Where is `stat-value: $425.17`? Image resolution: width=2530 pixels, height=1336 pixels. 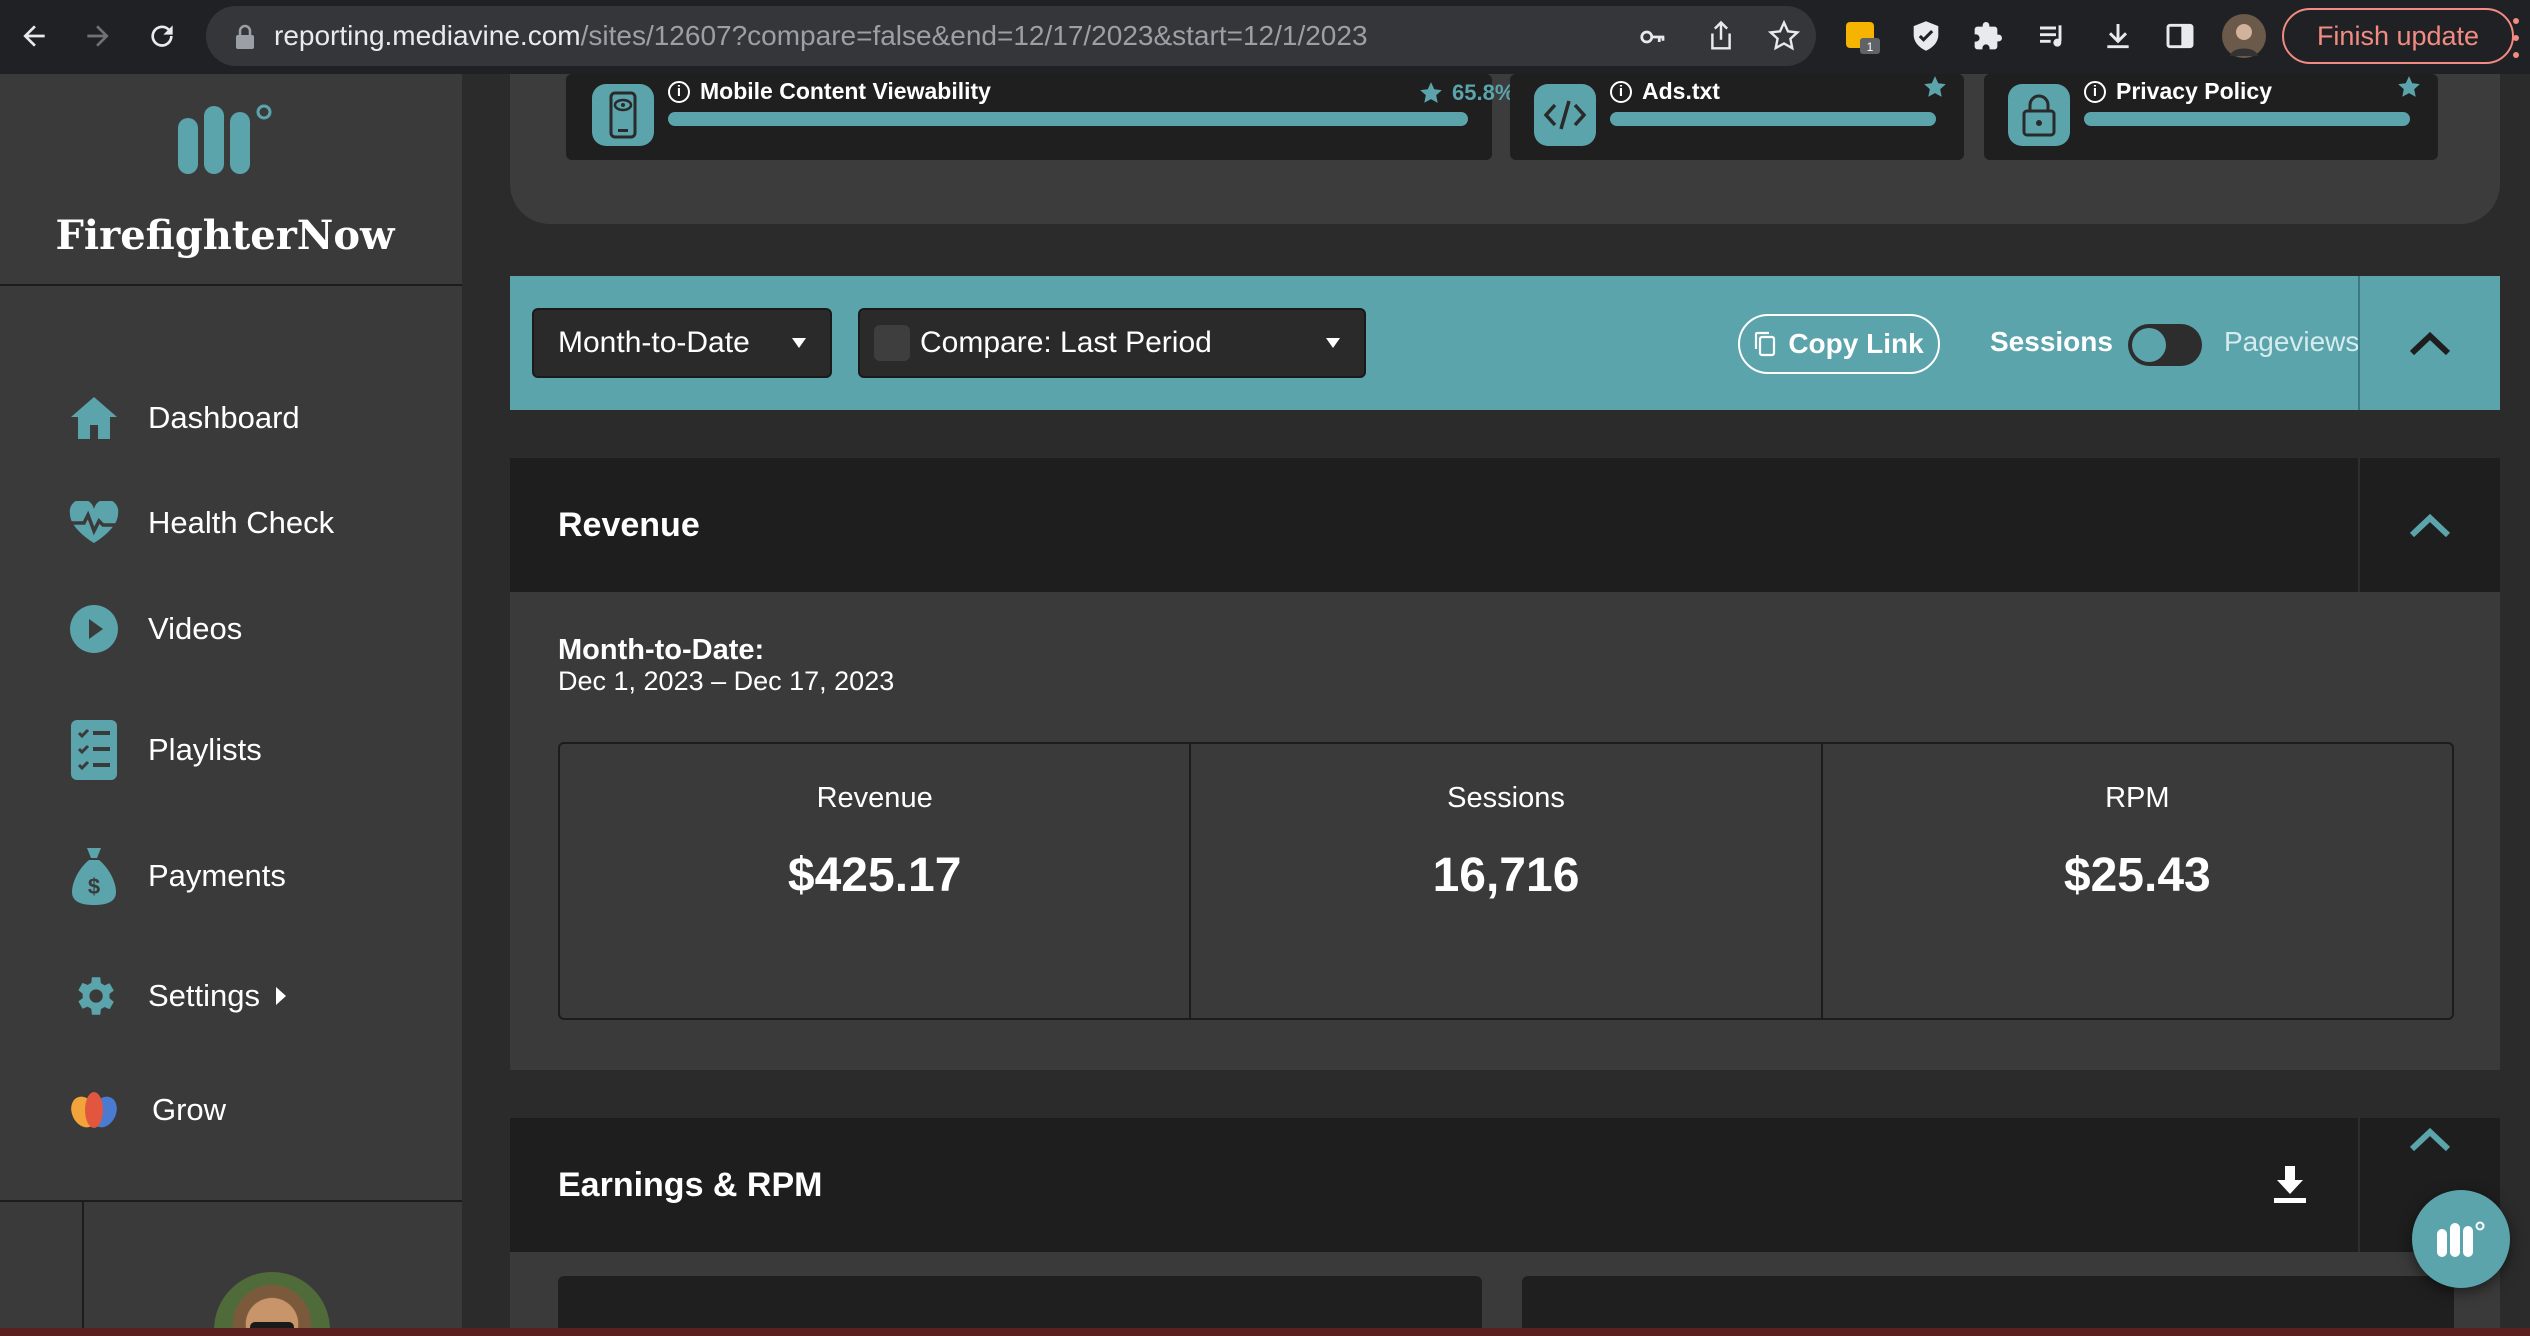 stat-value: $425.17 is located at coordinates (874, 875).